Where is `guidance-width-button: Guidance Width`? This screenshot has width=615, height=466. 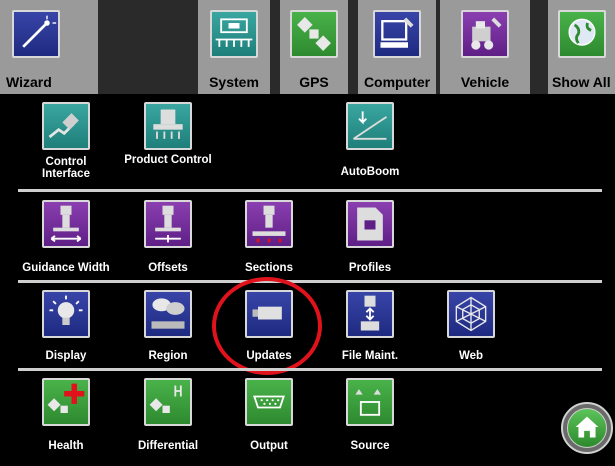 guidance-width-button: Guidance Width is located at coordinates (66, 239).